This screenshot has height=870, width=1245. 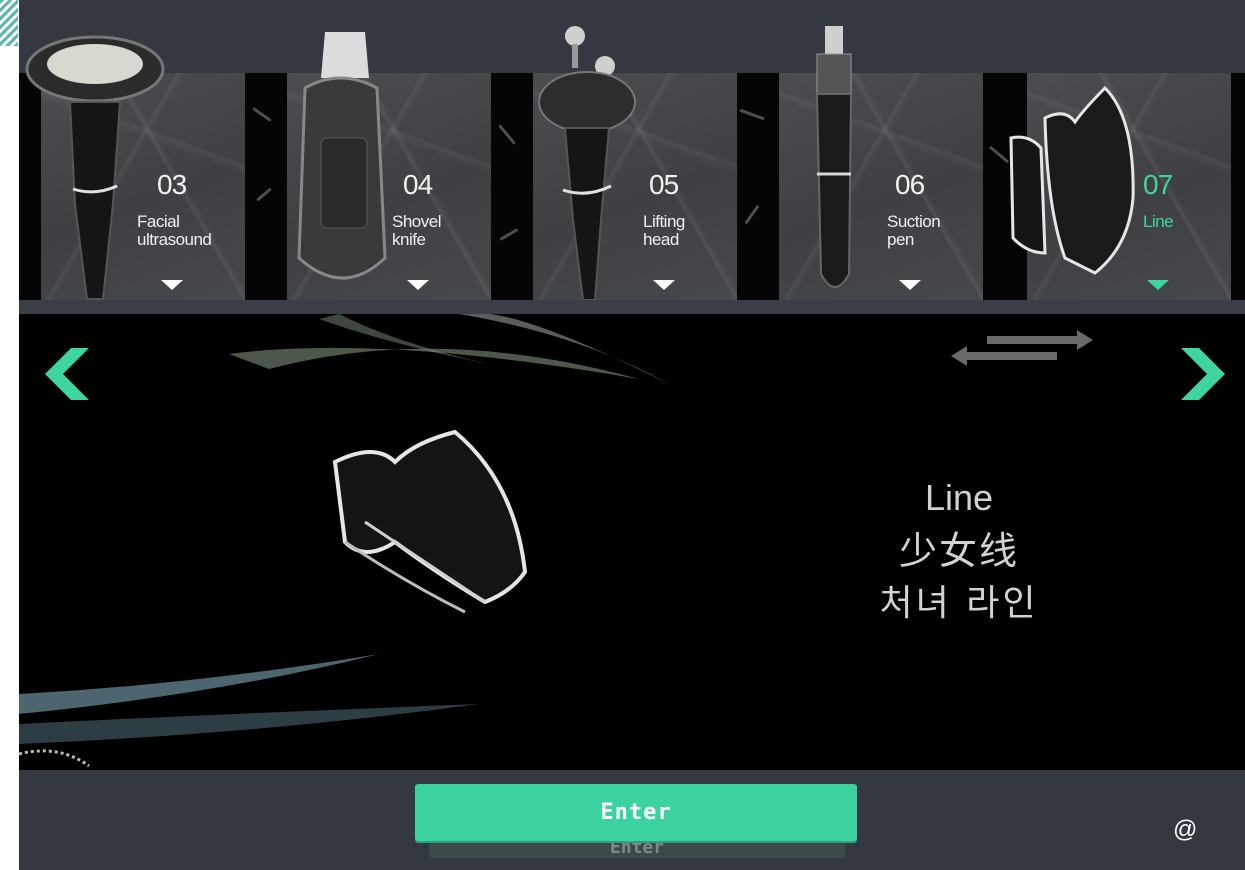 What do you see at coordinates (632, 307) in the screenshot?
I see `strip-divider` at bounding box center [632, 307].